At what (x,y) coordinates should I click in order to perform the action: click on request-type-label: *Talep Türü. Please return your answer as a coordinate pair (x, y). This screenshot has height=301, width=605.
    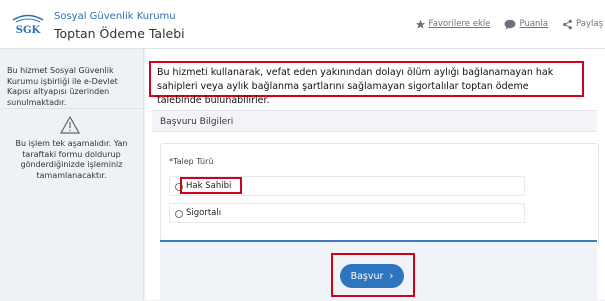
    Looking at the image, I should click on (191, 161).